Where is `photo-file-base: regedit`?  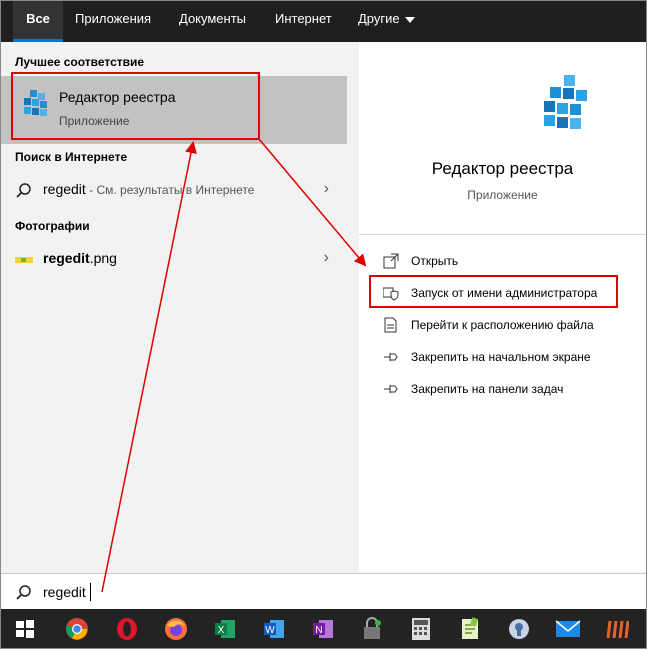 photo-file-base: regedit is located at coordinates (66, 258).